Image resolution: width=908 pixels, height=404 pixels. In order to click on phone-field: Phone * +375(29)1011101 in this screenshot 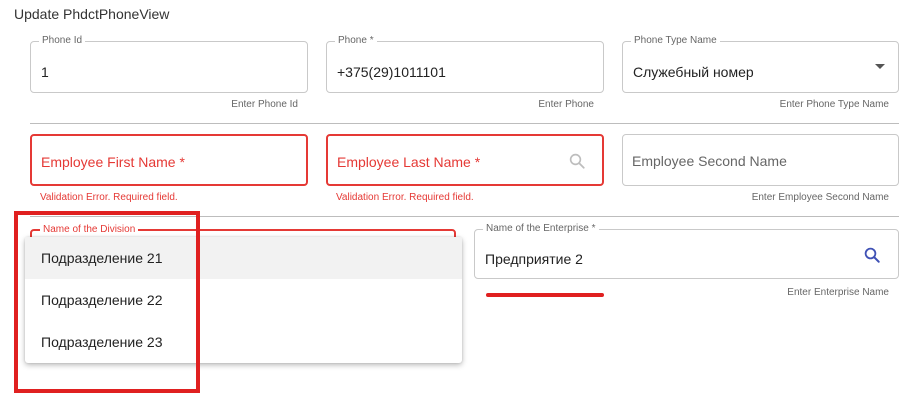, I will do `click(465, 64)`.